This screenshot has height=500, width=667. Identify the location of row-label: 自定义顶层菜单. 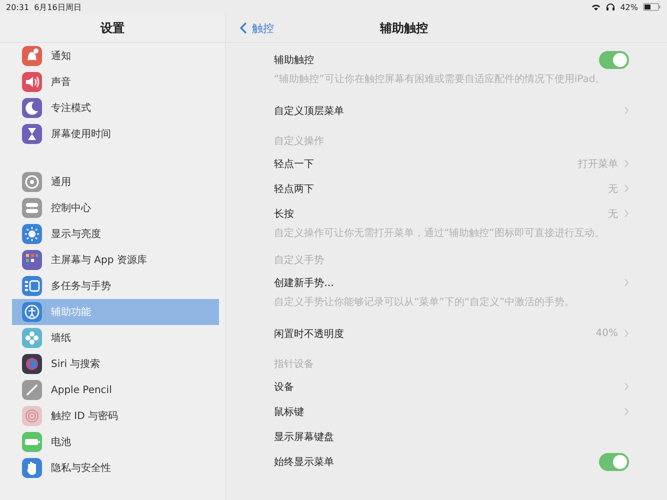
(309, 111).